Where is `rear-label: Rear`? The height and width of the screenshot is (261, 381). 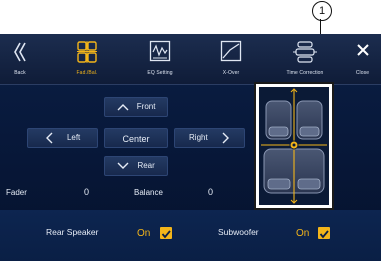 rear-label: Rear is located at coordinates (146, 165).